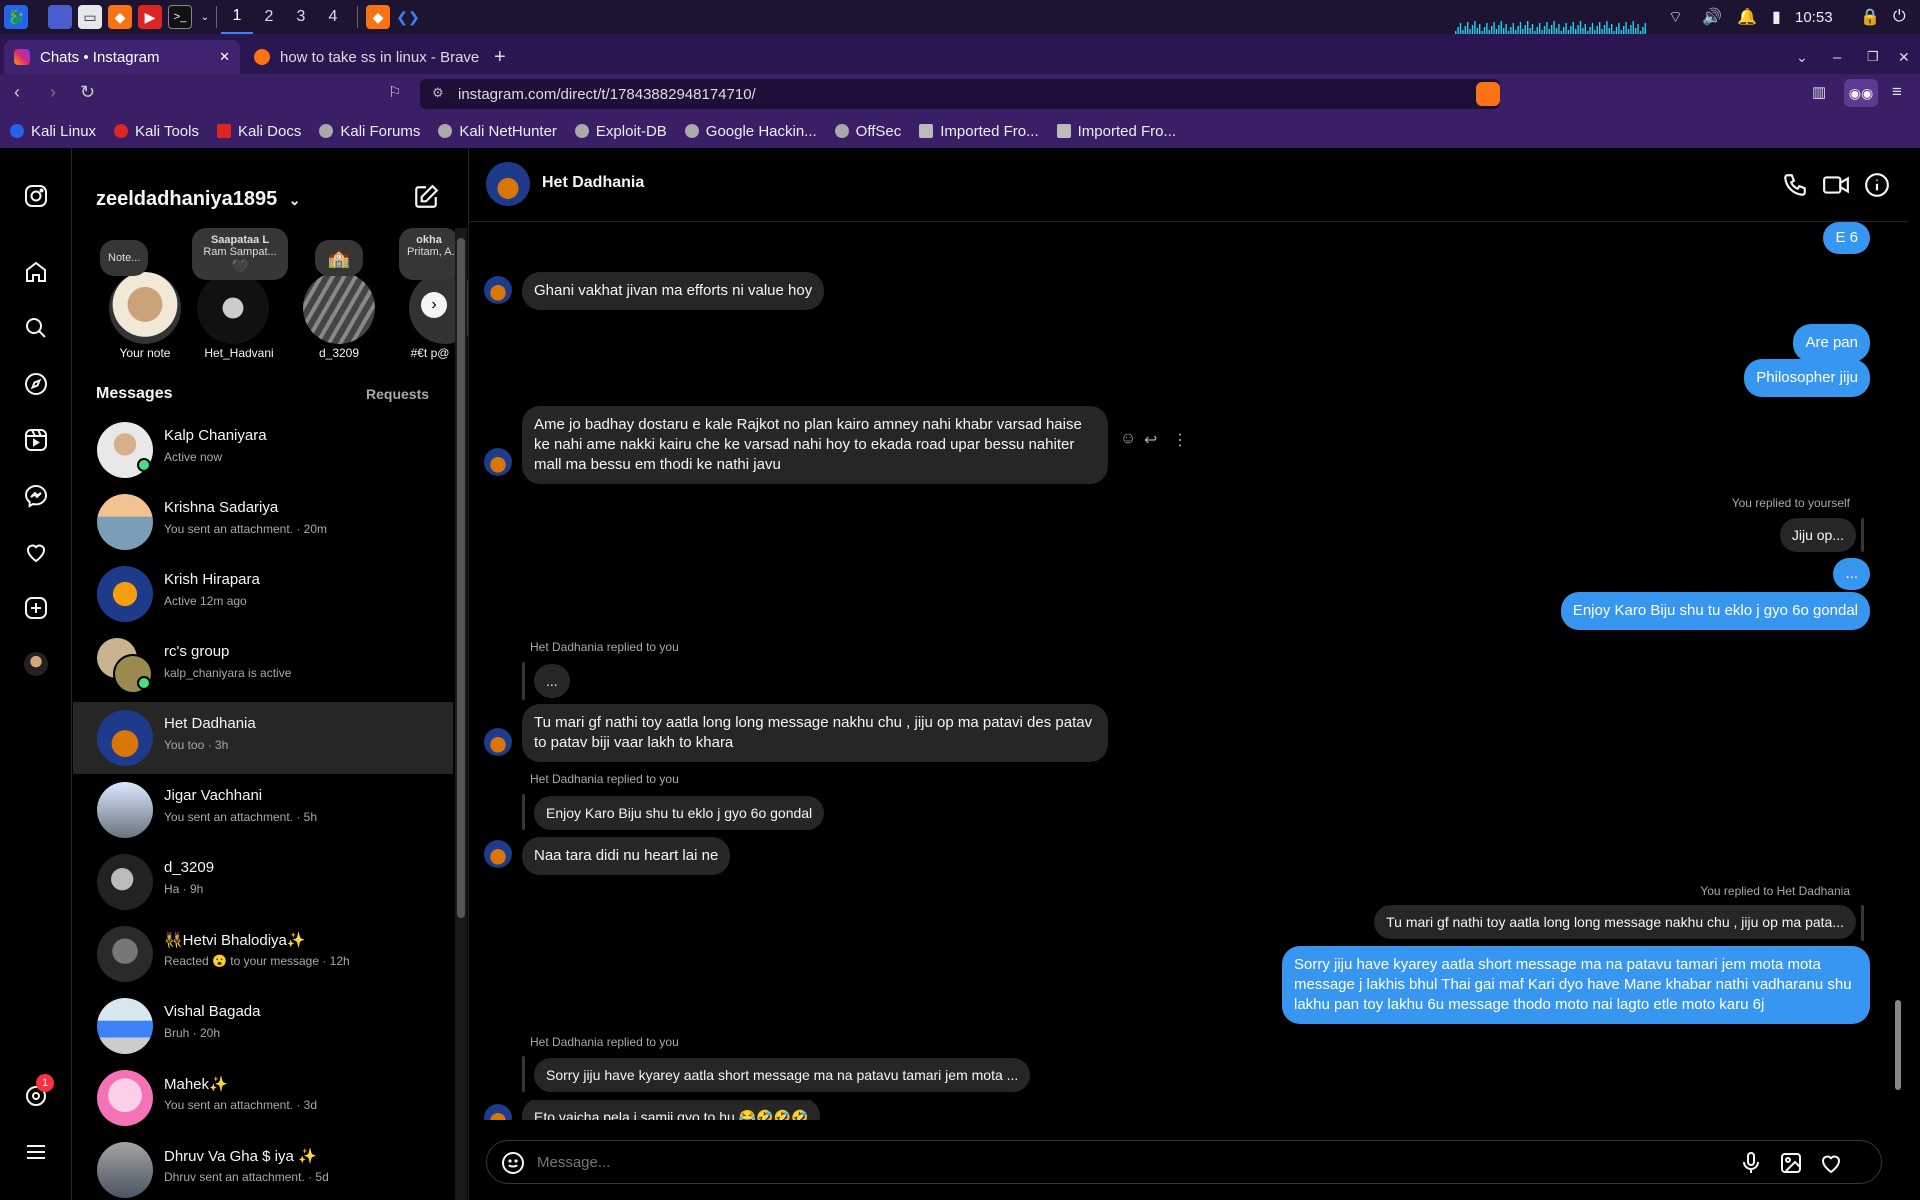  Describe the element at coordinates (156, 131) in the screenshot. I see `bookmark-kali-tools: Kali Tools` at that location.